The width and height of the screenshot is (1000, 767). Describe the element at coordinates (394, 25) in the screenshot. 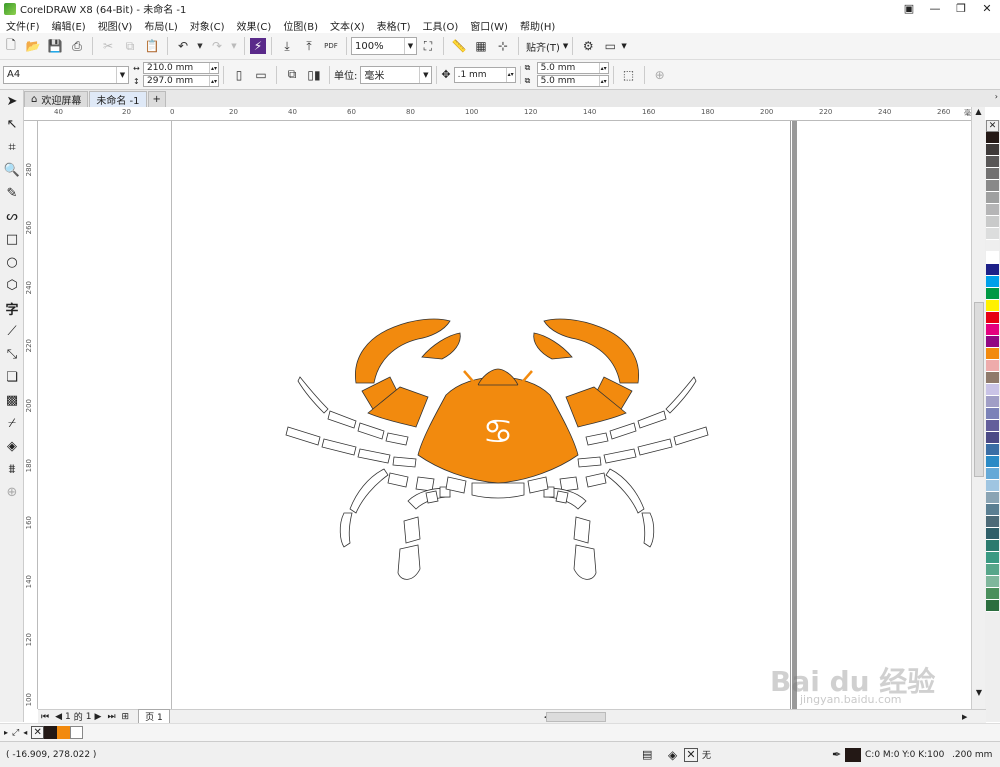

I see `menu-table: 表格(T)` at that location.